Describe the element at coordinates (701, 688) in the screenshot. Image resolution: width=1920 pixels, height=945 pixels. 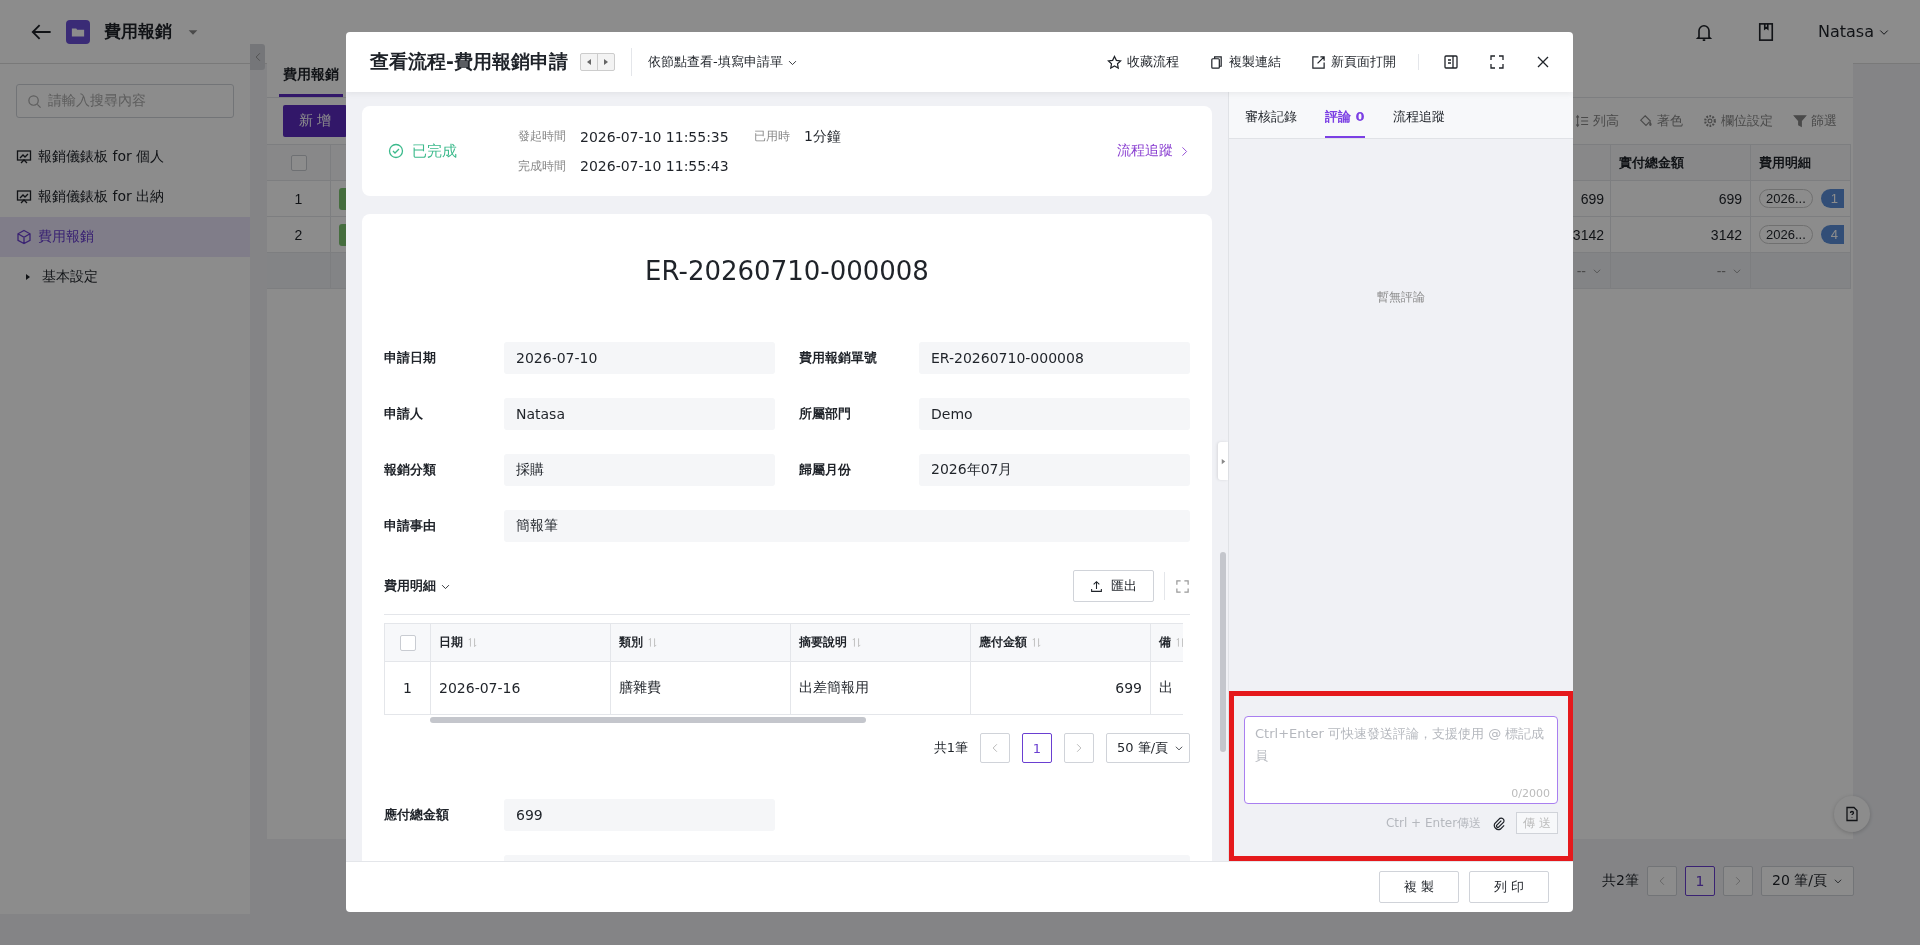
I see `table-cell: 膳雜費` at that location.